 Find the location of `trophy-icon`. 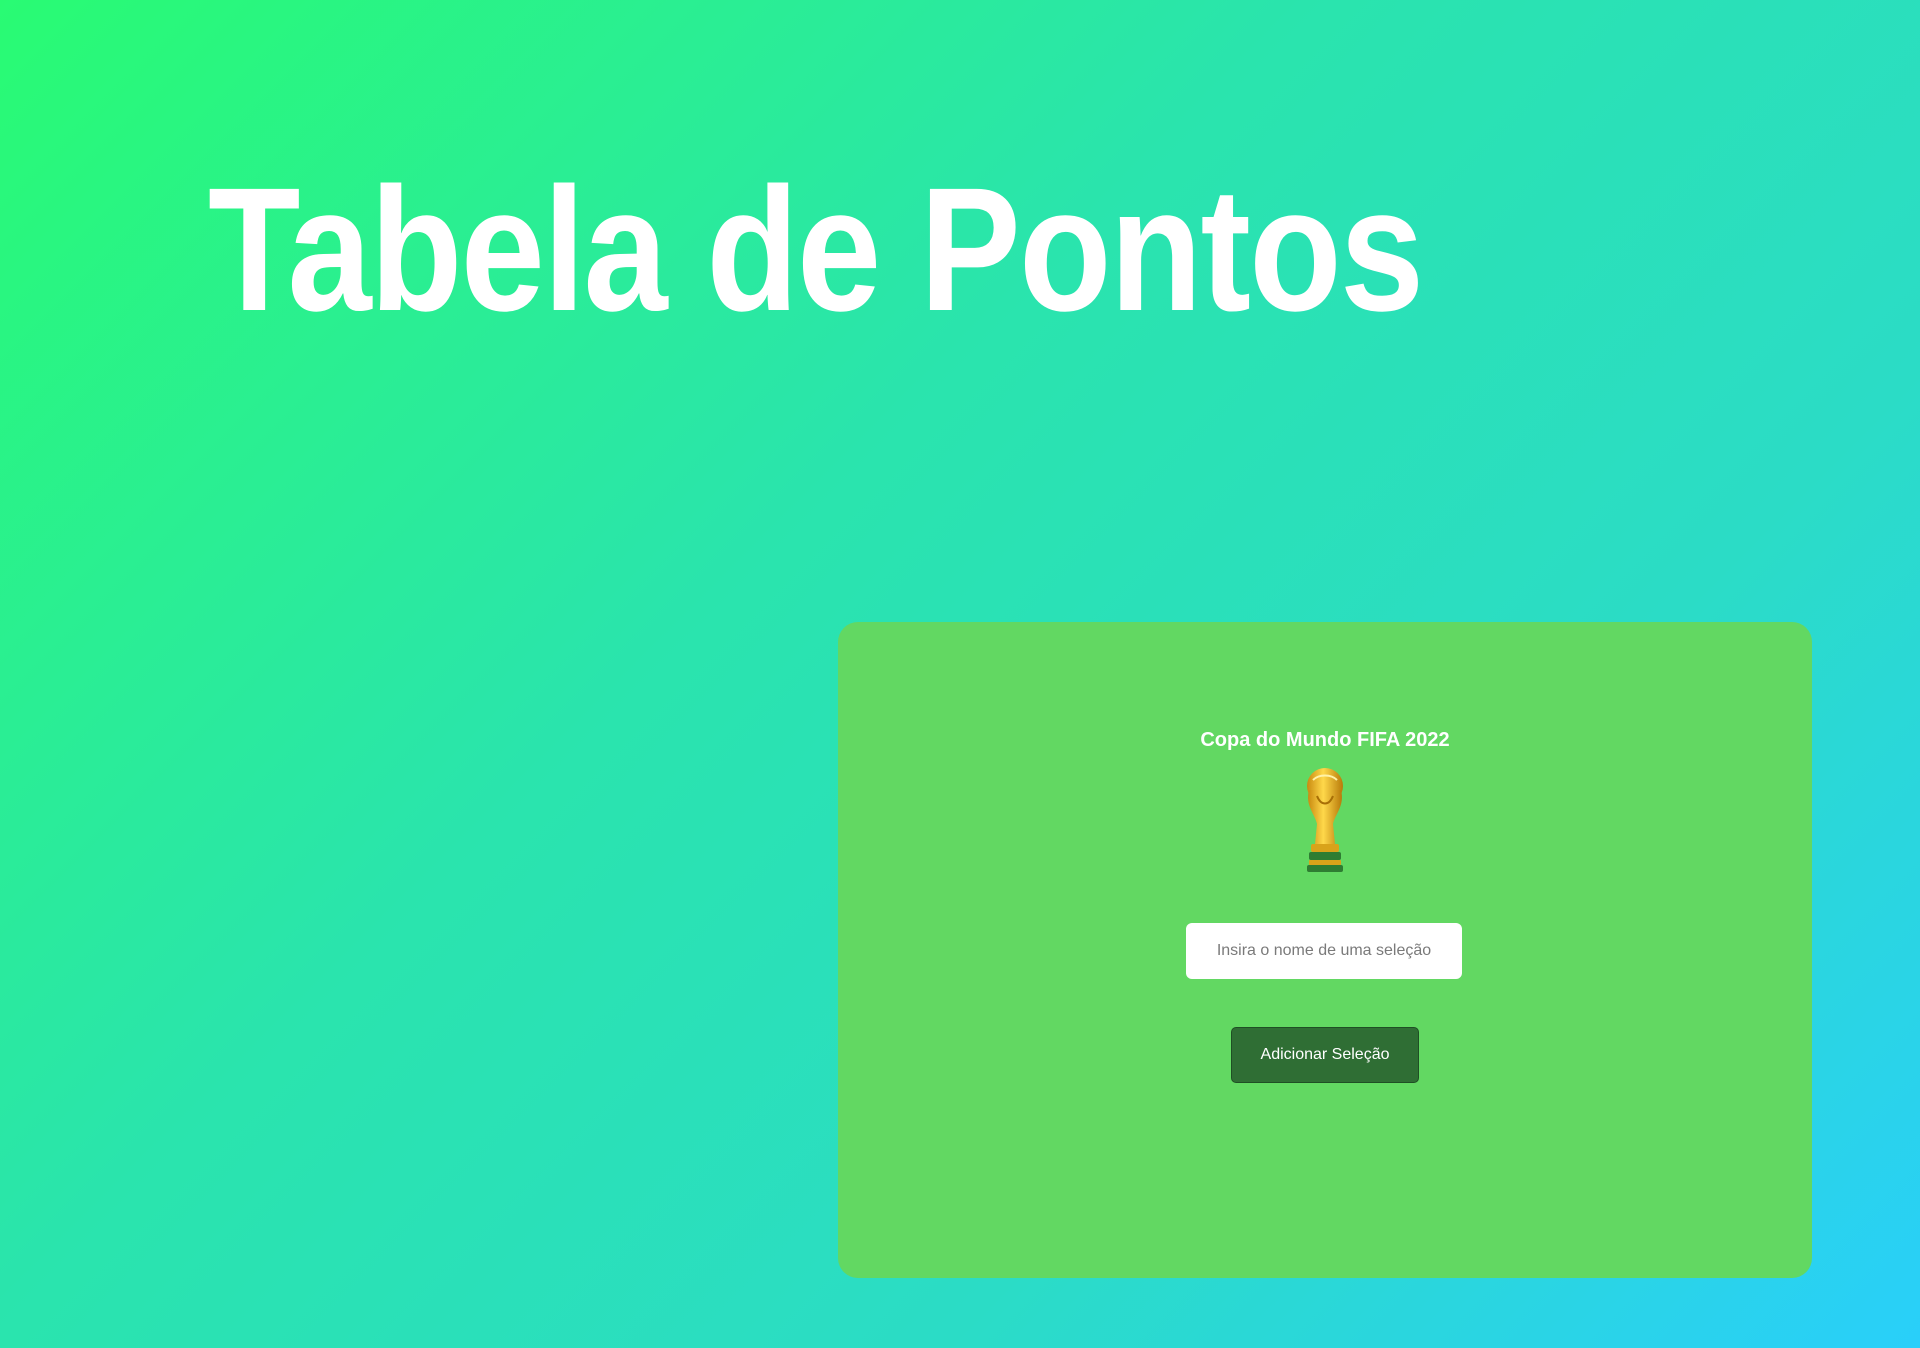

trophy-icon is located at coordinates (1325, 820).